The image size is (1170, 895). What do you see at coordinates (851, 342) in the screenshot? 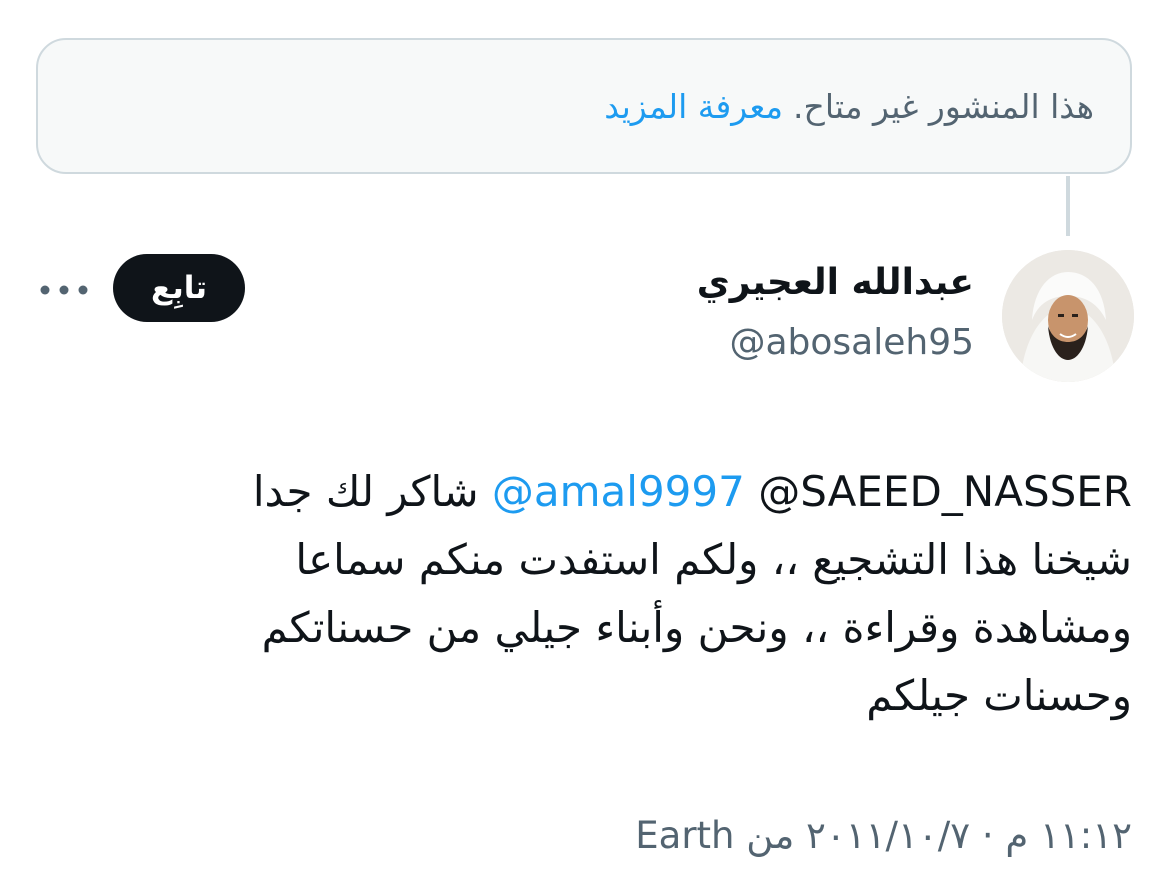
I see `author-handle: @abosaleh95` at bounding box center [851, 342].